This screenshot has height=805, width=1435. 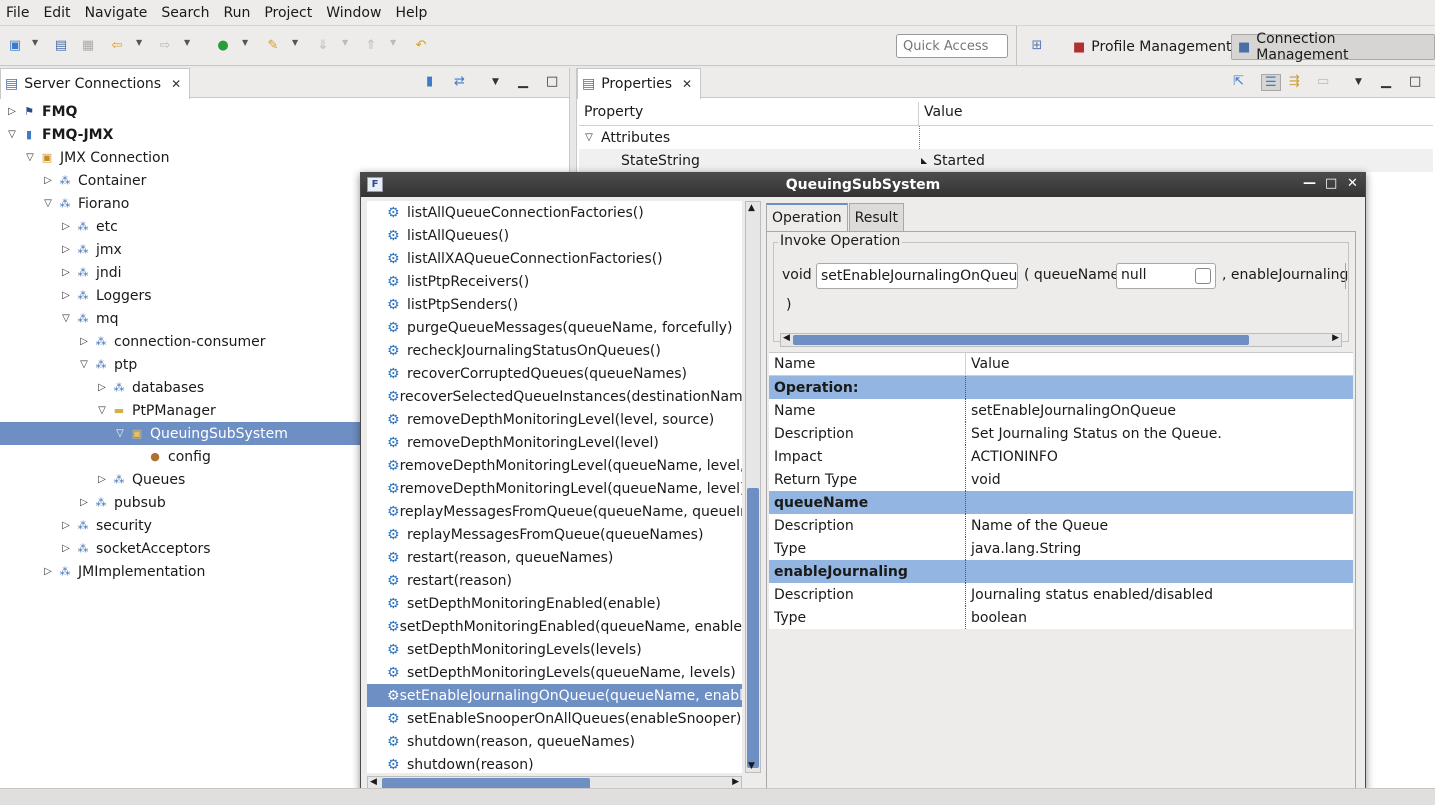 What do you see at coordinates (35, 42) in the screenshot?
I see `new-dropdown-icon: ▼` at bounding box center [35, 42].